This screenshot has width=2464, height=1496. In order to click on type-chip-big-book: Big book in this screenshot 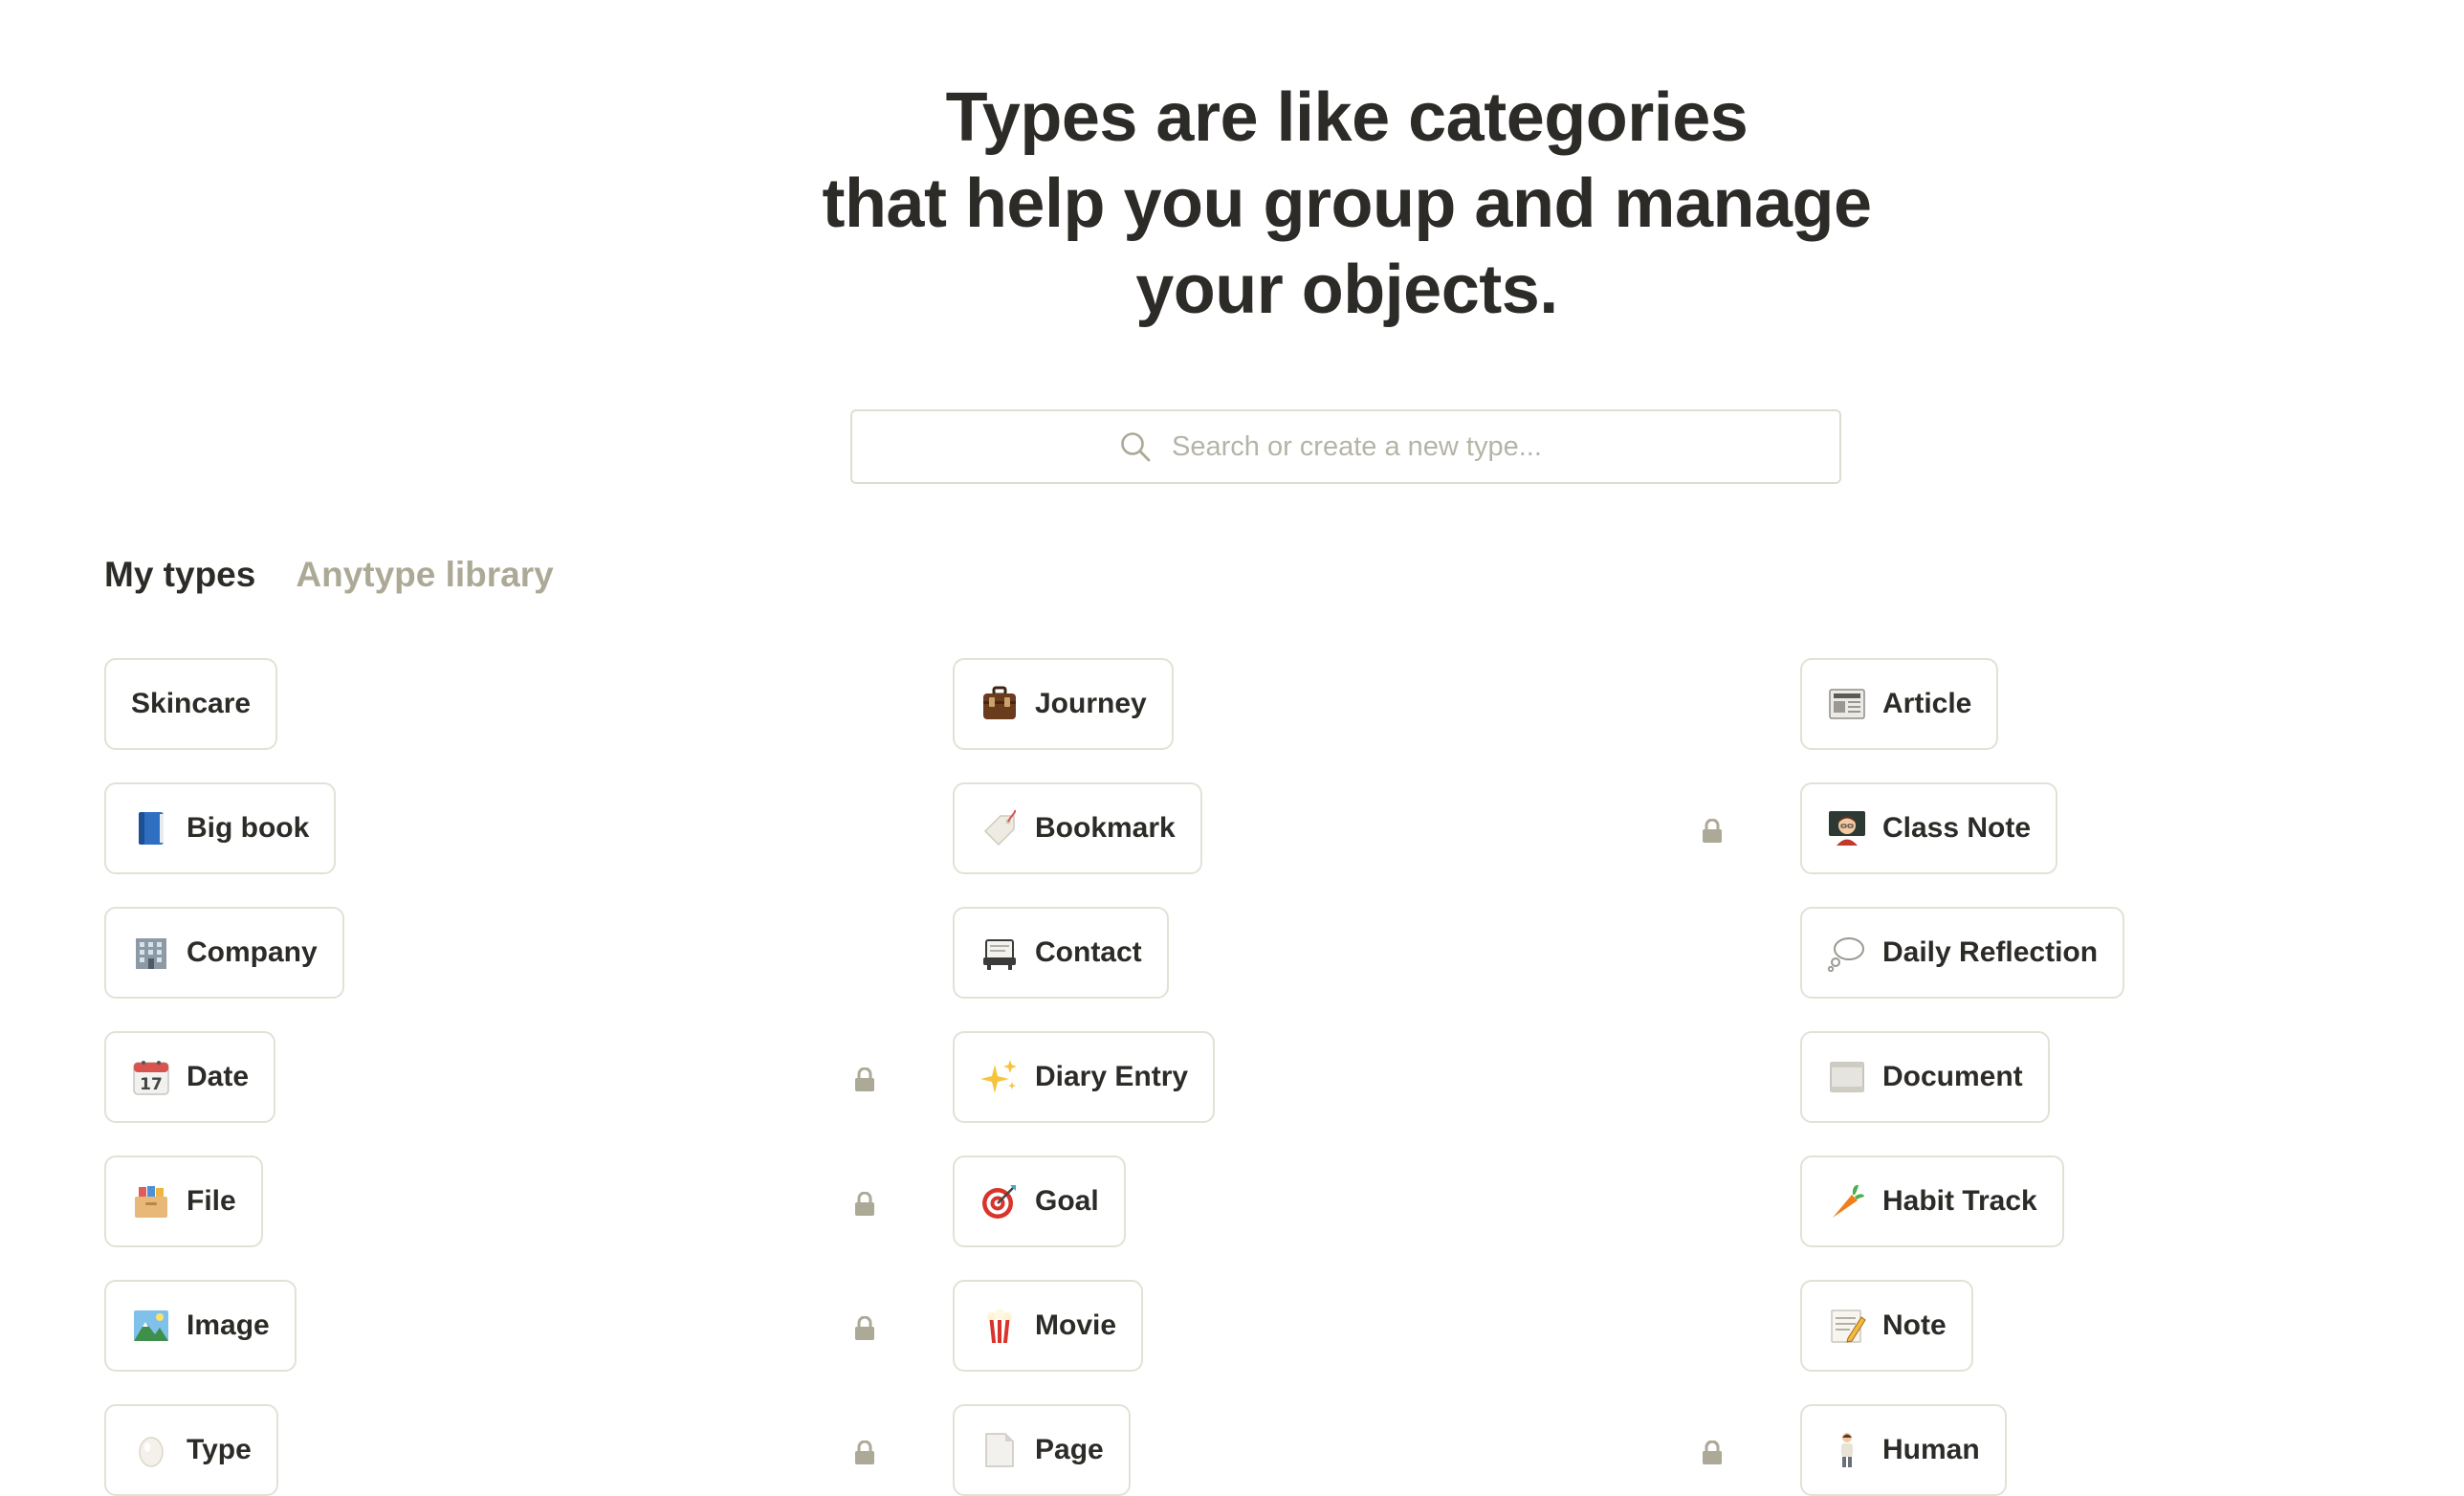, I will do `click(220, 828)`.